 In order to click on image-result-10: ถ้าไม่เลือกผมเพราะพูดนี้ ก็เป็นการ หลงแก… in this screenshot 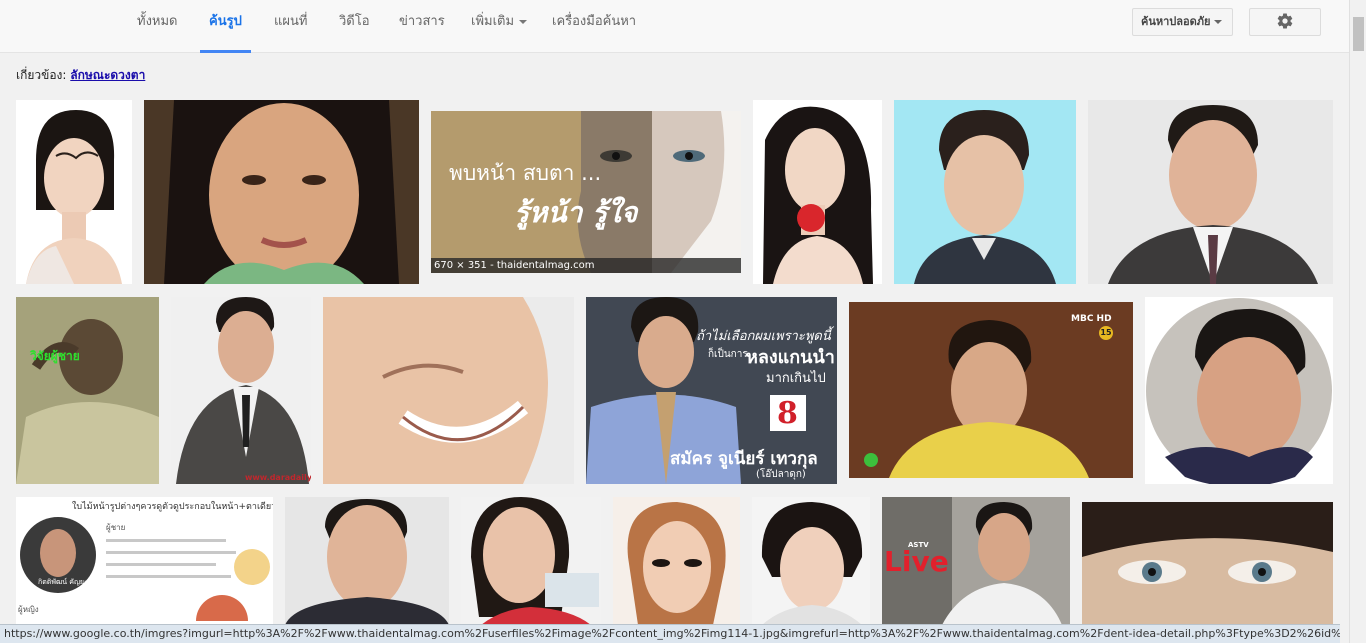, I will do `click(711, 390)`.